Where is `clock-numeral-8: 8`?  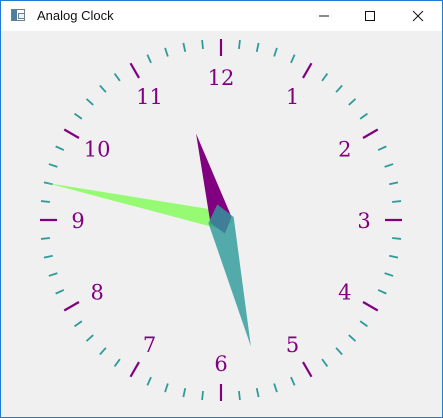
clock-numeral-8: 8 is located at coordinates (96, 293).